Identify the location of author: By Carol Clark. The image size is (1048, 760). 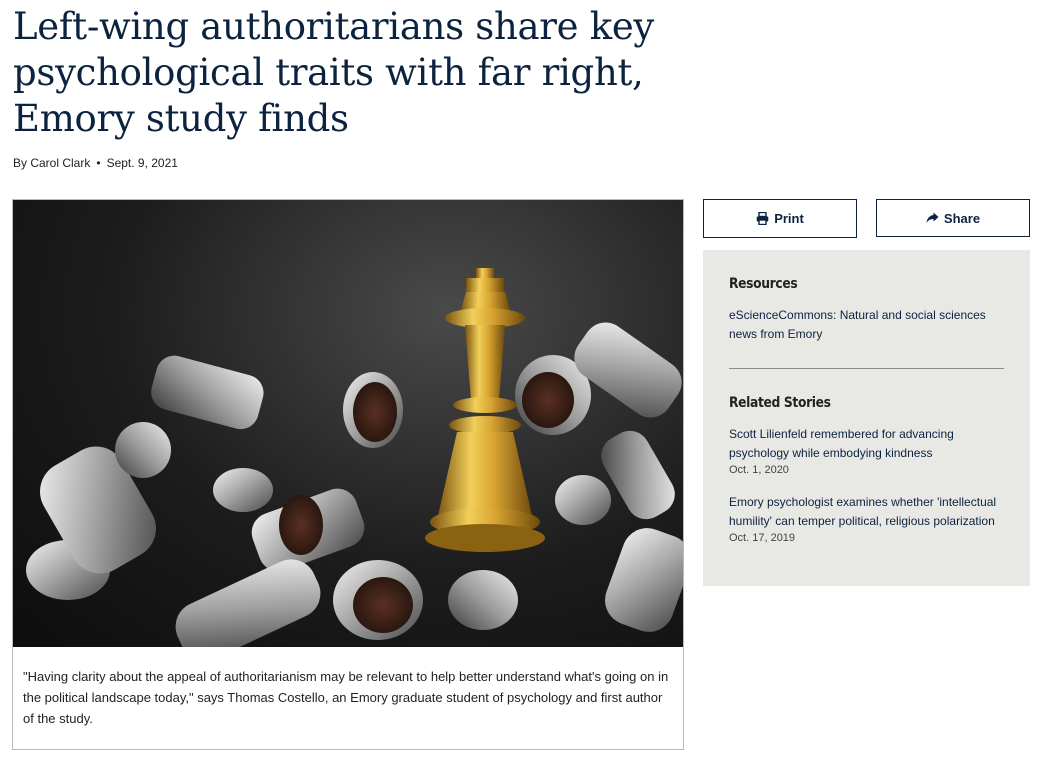
(52, 163).